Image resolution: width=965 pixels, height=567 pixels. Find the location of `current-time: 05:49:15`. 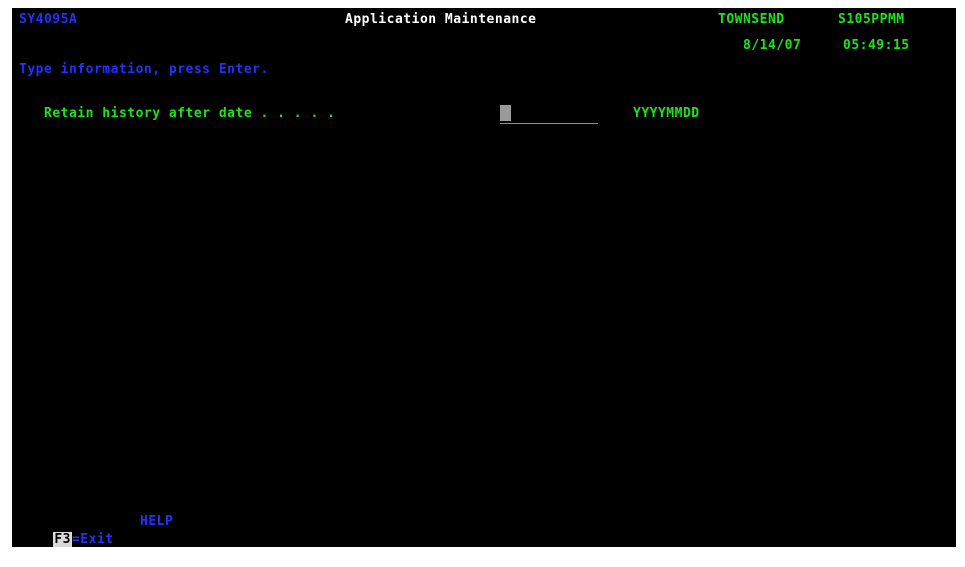

current-time: 05:49:15 is located at coordinates (876, 45).